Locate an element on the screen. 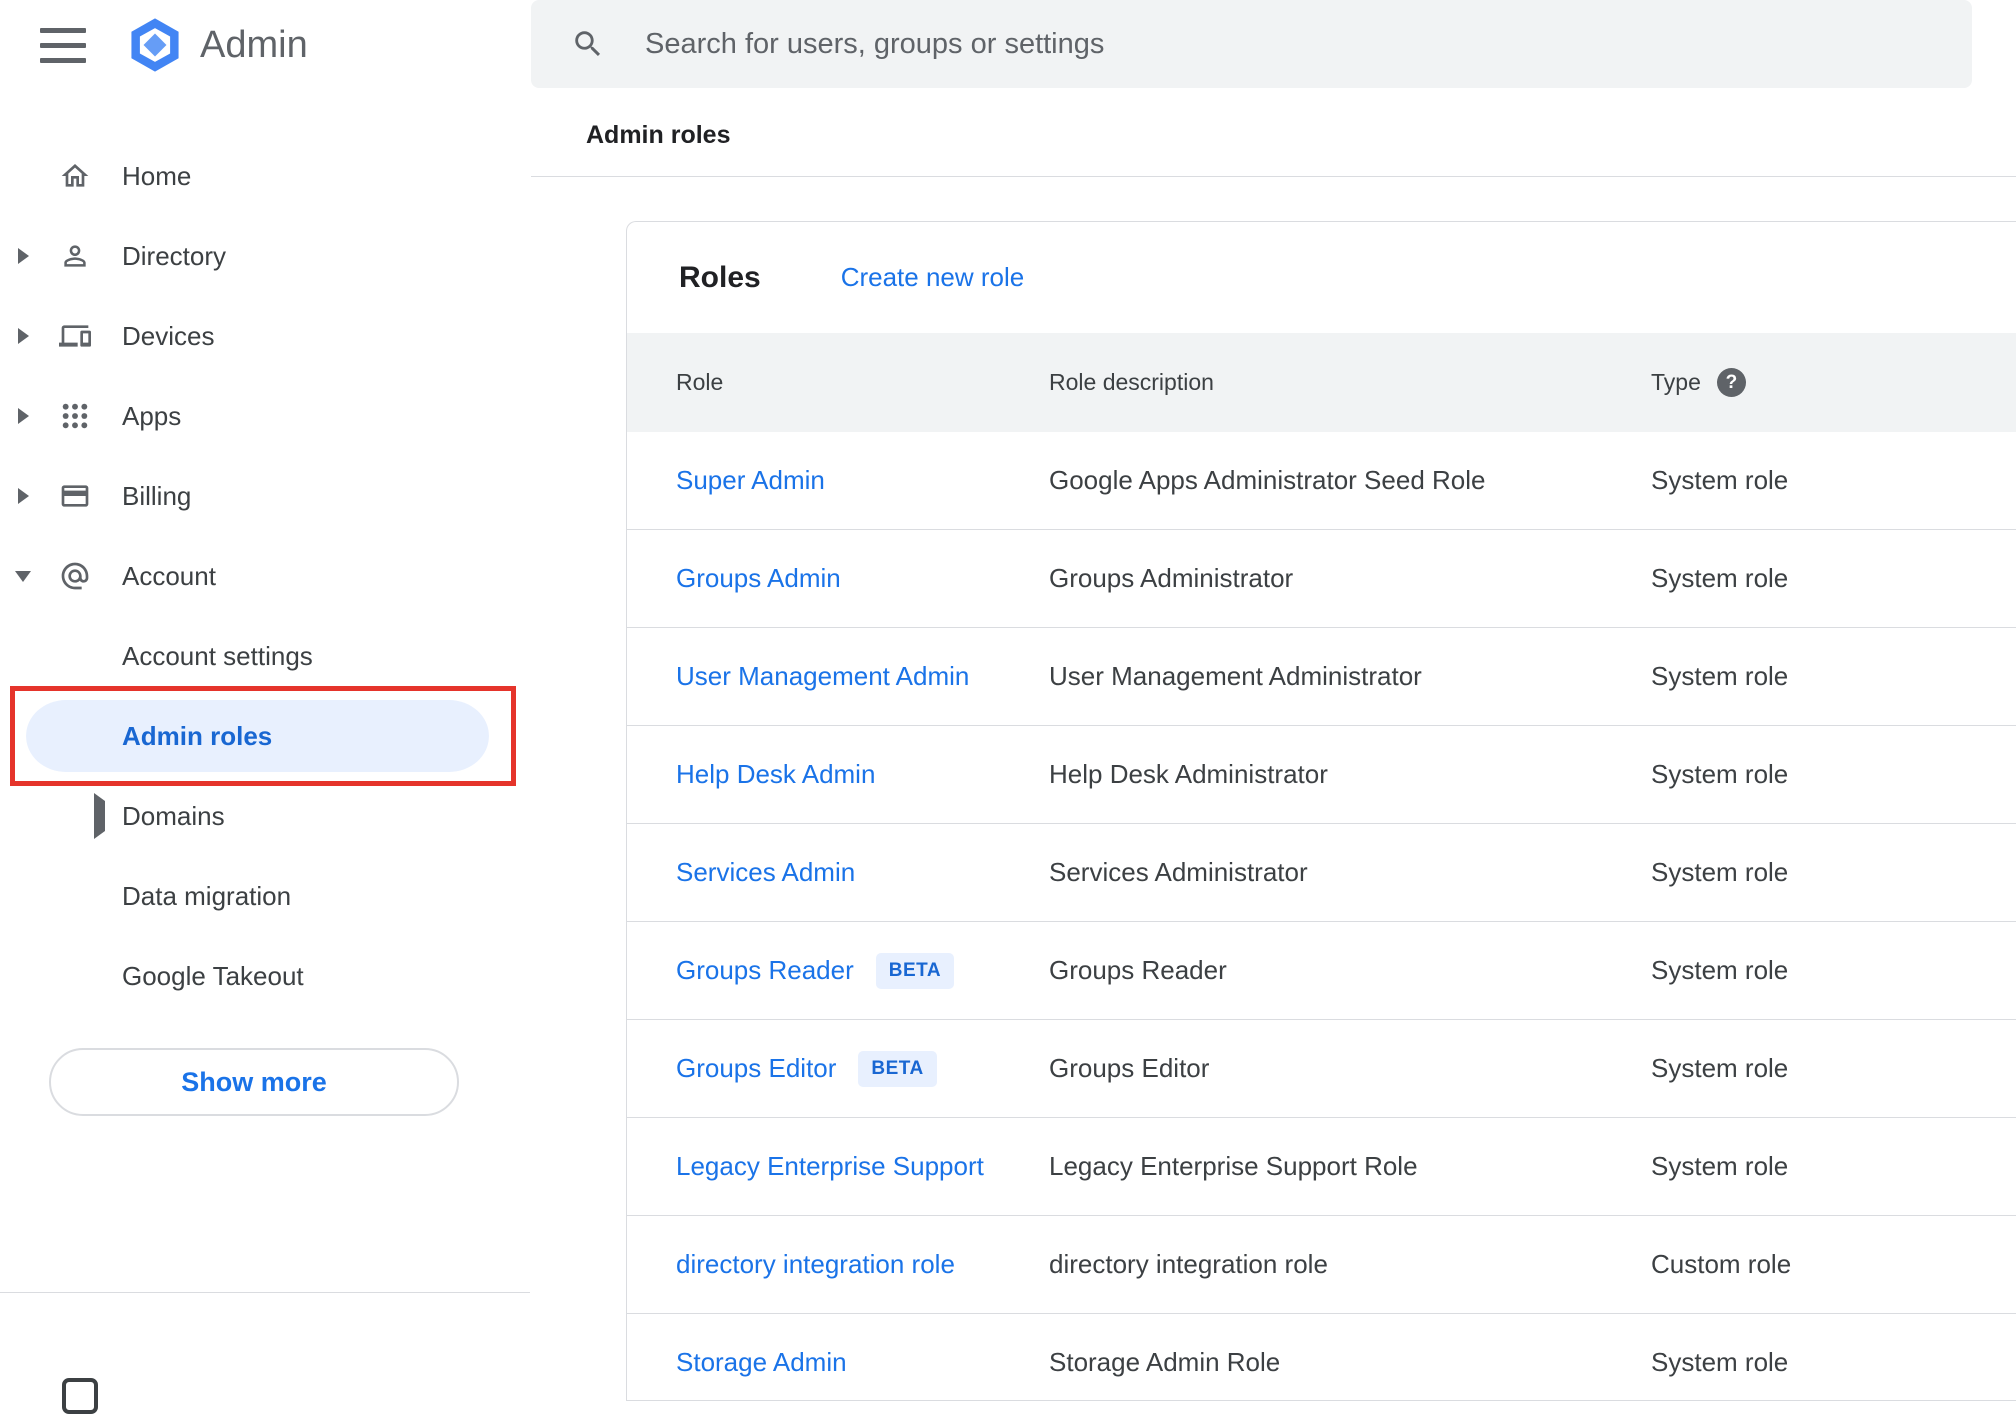 This screenshot has height=1414, width=2016. role-description: Groups Reader is located at coordinates (1138, 970).